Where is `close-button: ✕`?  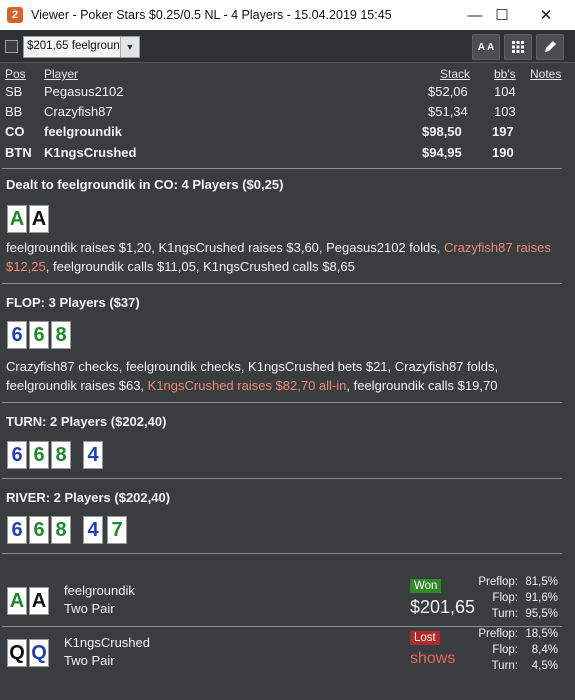
close-button: ✕ is located at coordinates (546, 15).